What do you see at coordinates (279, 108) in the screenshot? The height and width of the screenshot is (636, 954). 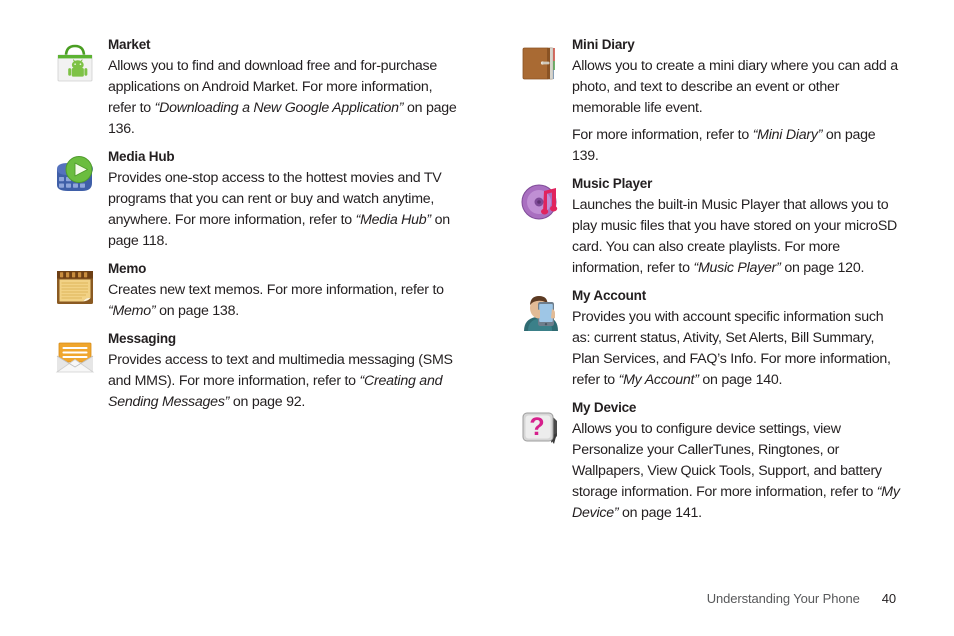 I see `cross-reference-title: “Downloading a New Google Application”` at bounding box center [279, 108].